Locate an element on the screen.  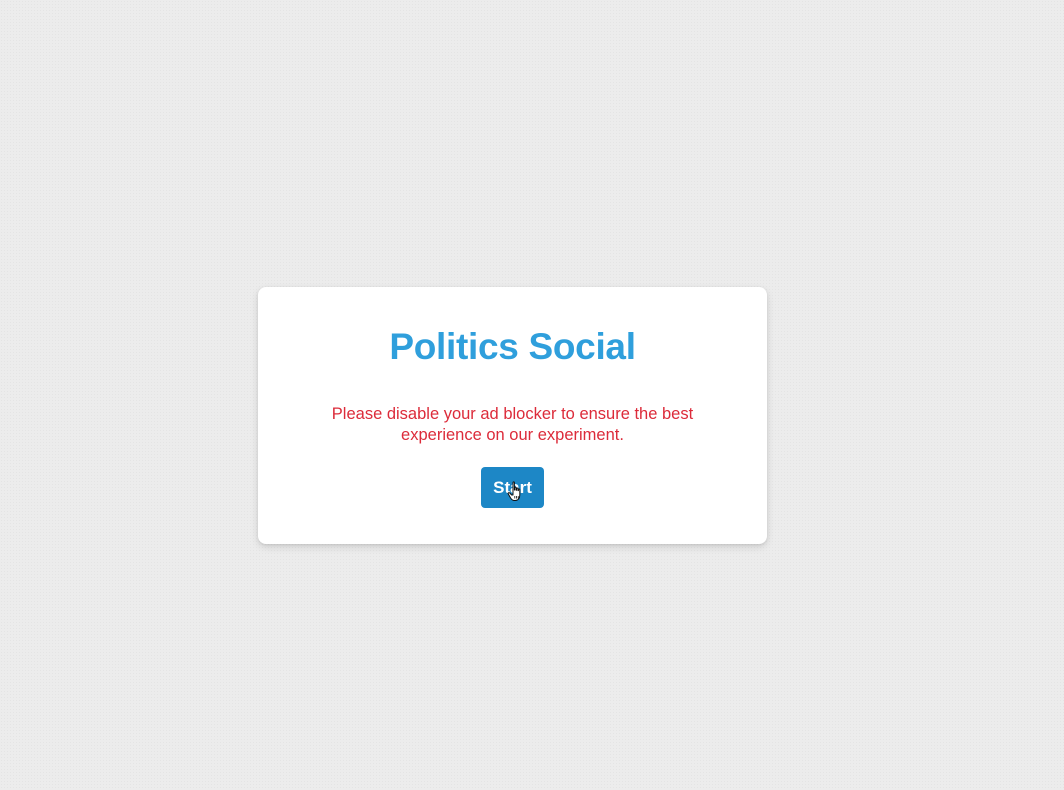
page-title: Politics Social is located at coordinates (512, 346).